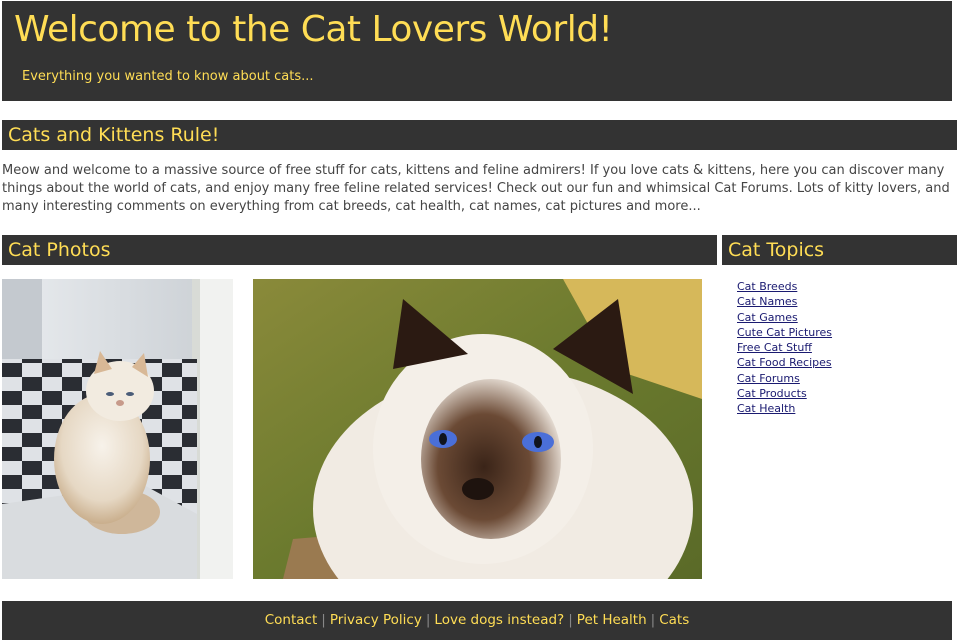 This screenshot has width=960, height=644. Describe the element at coordinates (313, 29) in the screenshot. I see `site-title: Welcome to the Cat Lovers World!` at that location.